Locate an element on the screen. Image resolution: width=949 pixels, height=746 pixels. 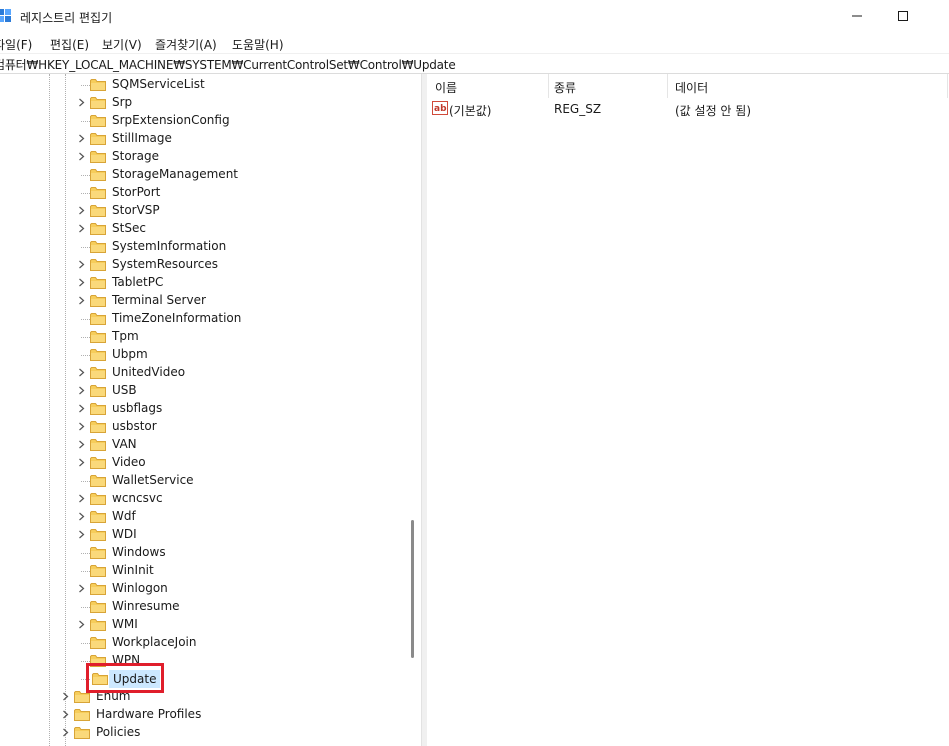
tree-node-timezoneinformation: TimeZoneInformation is located at coordinates (202, 319).